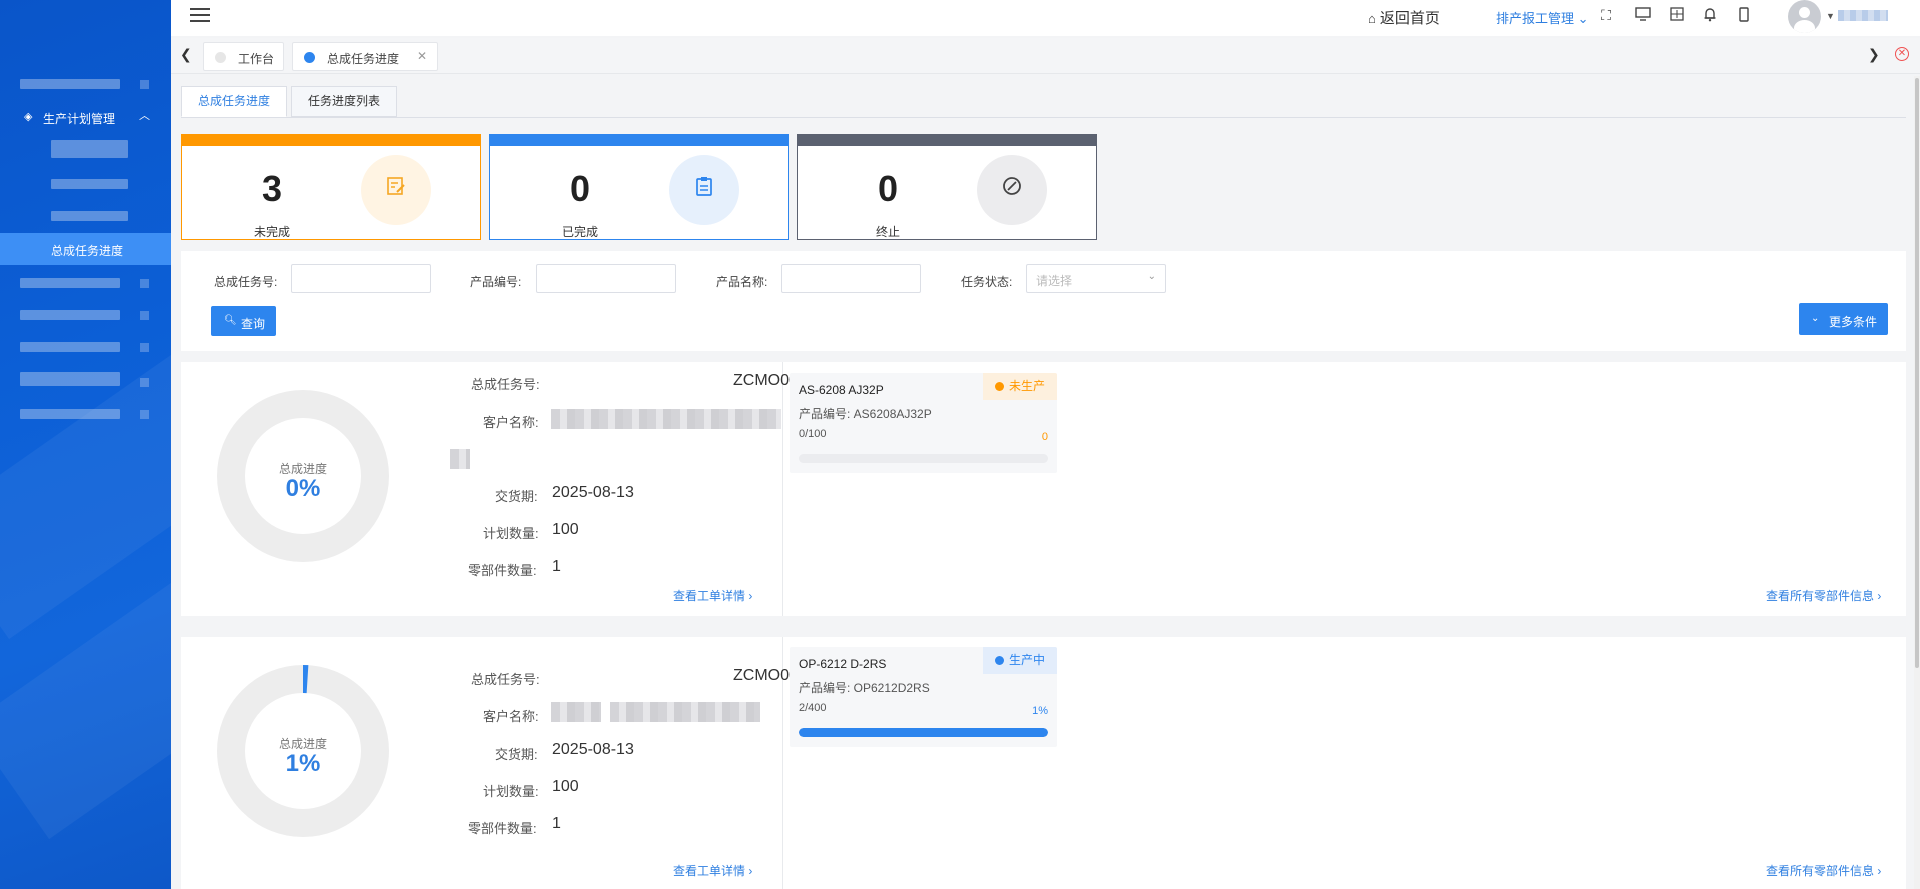 The height and width of the screenshot is (889, 1920). What do you see at coordinates (272, 188) in the screenshot?
I see `stat-value: 3` at bounding box center [272, 188].